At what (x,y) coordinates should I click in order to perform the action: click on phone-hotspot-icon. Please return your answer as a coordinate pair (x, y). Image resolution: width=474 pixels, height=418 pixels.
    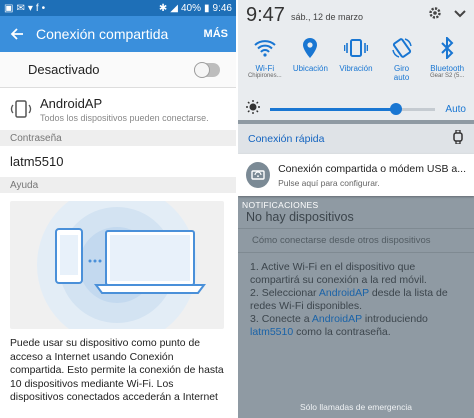
    Looking at the image, I should click on (21, 109).